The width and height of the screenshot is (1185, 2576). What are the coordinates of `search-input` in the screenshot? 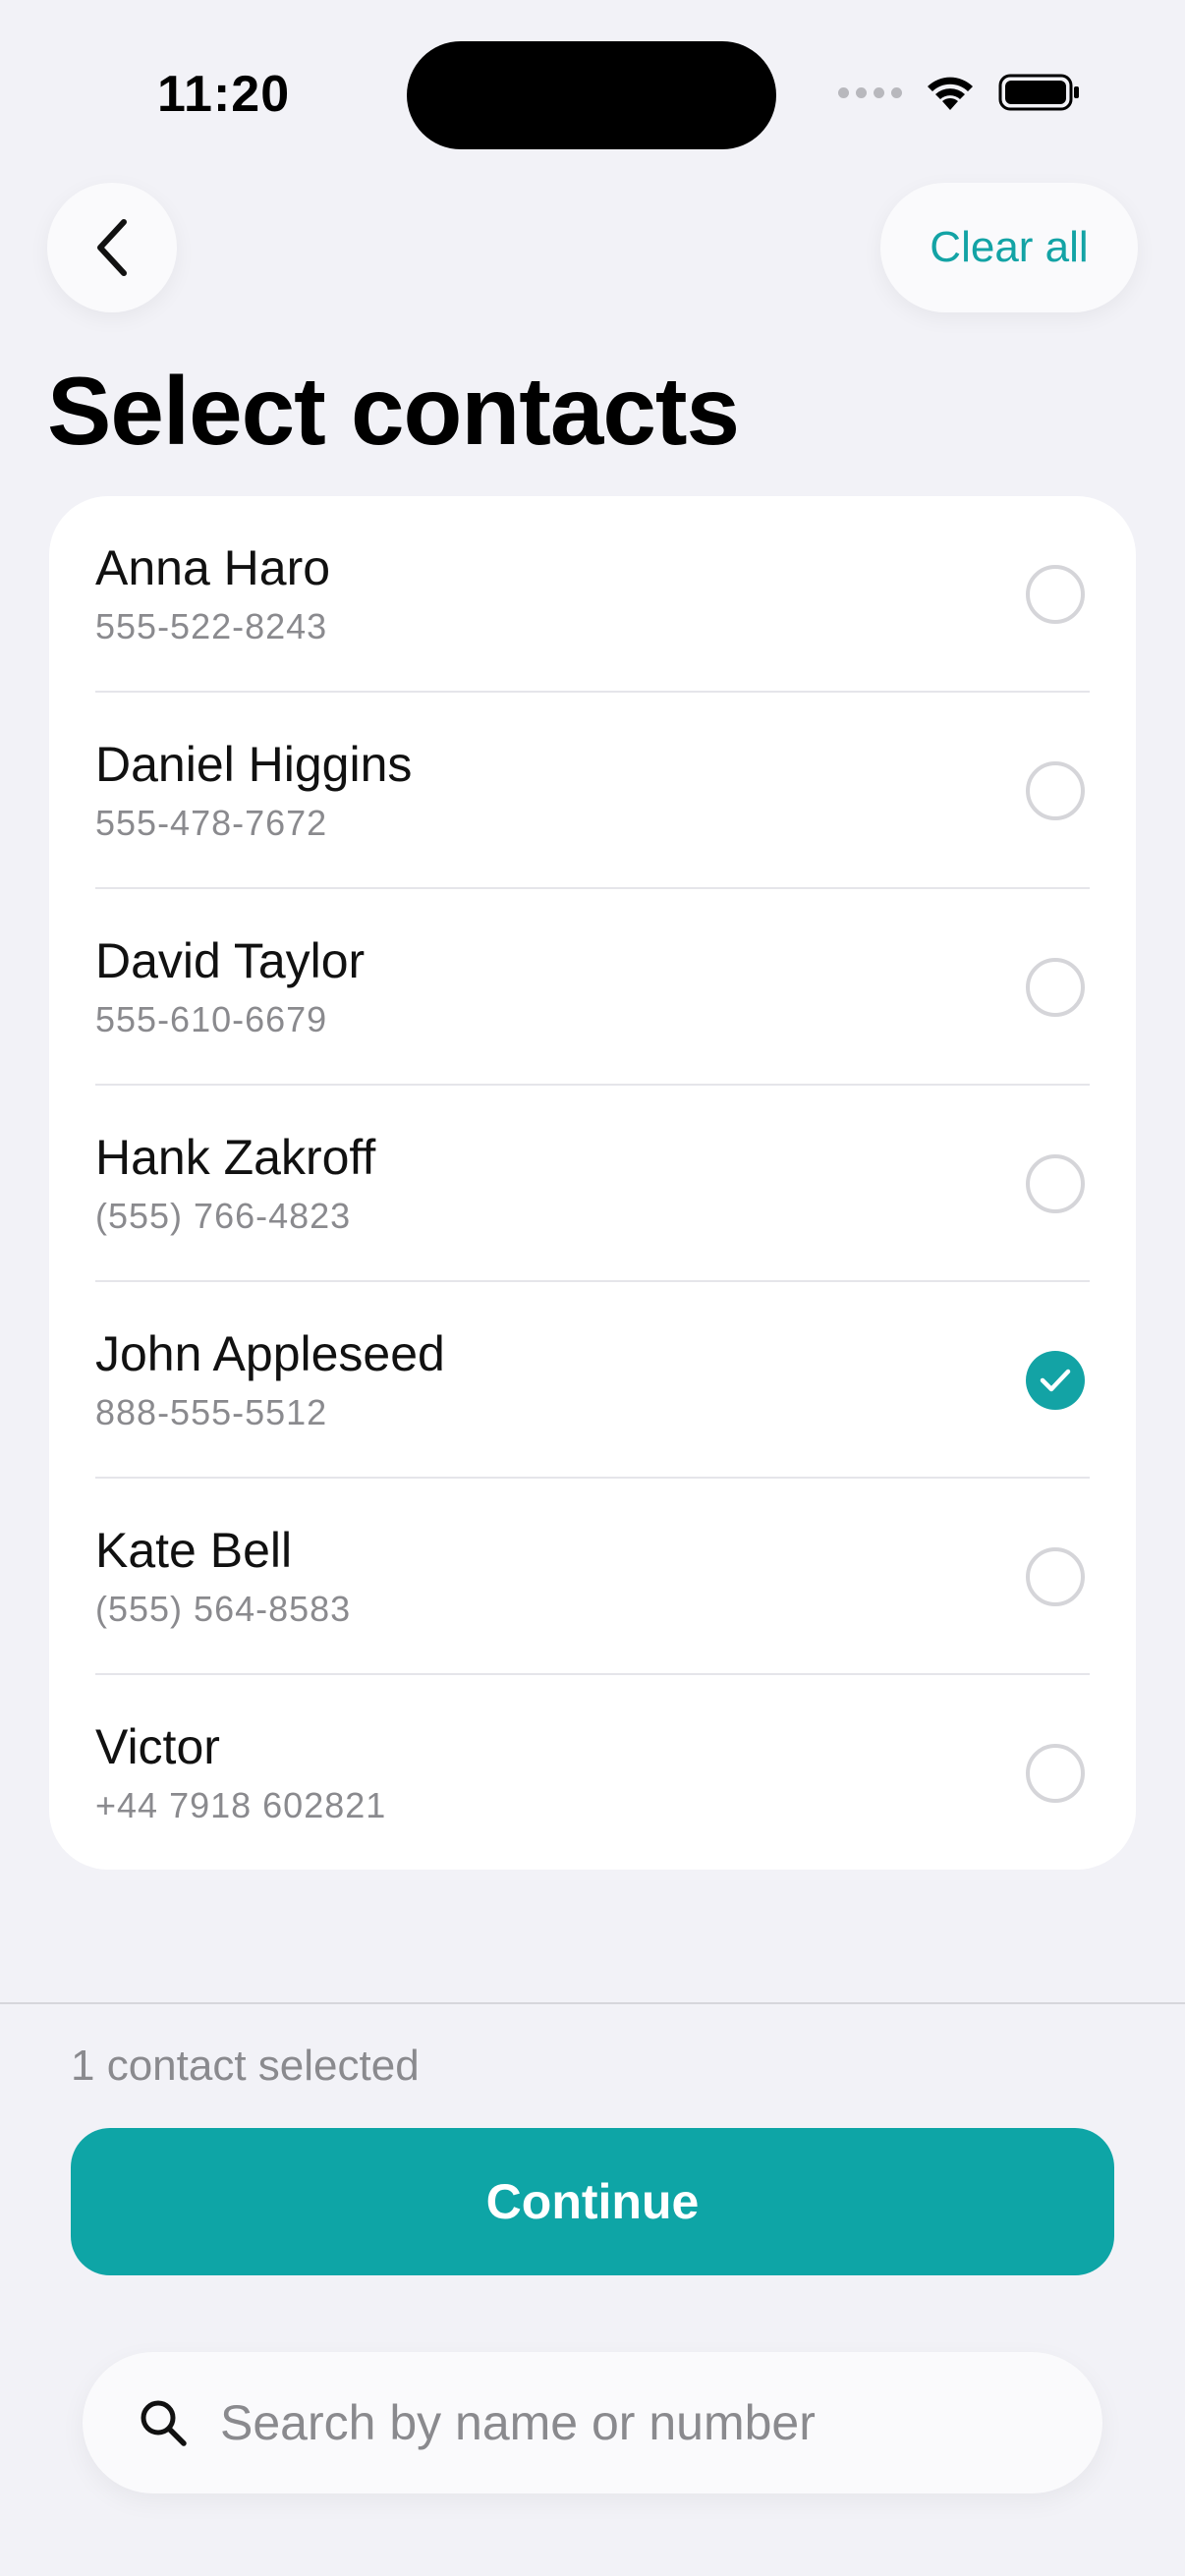 It's located at (633, 2422).